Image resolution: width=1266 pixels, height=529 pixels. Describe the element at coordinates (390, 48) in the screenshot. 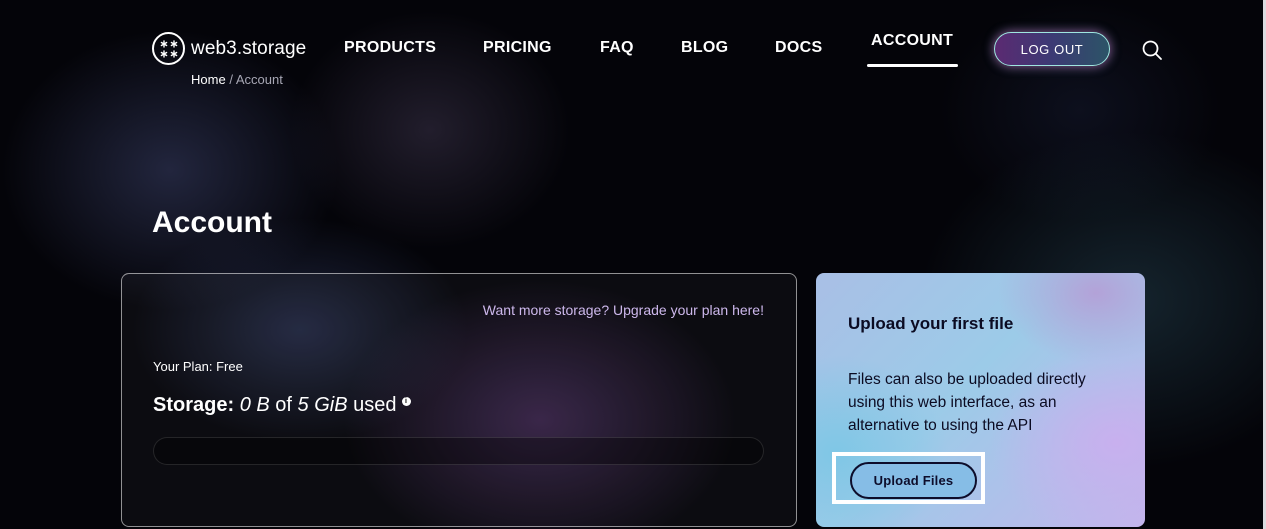

I see `nav-products: PRODUCTS` at that location.